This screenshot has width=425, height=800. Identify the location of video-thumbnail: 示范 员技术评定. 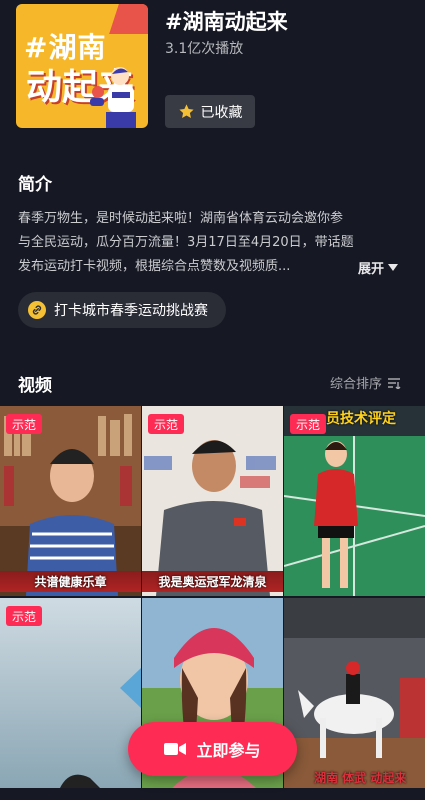
(354, 501).